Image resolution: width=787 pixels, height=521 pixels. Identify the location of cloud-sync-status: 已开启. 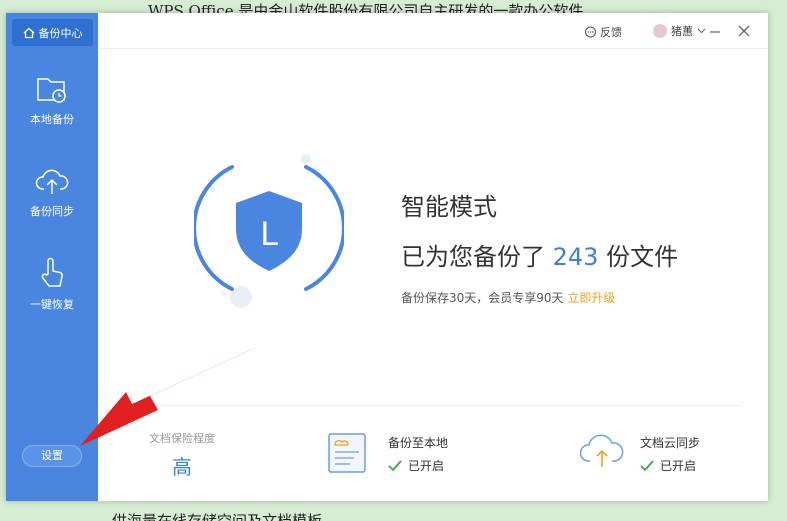
(668, 465).